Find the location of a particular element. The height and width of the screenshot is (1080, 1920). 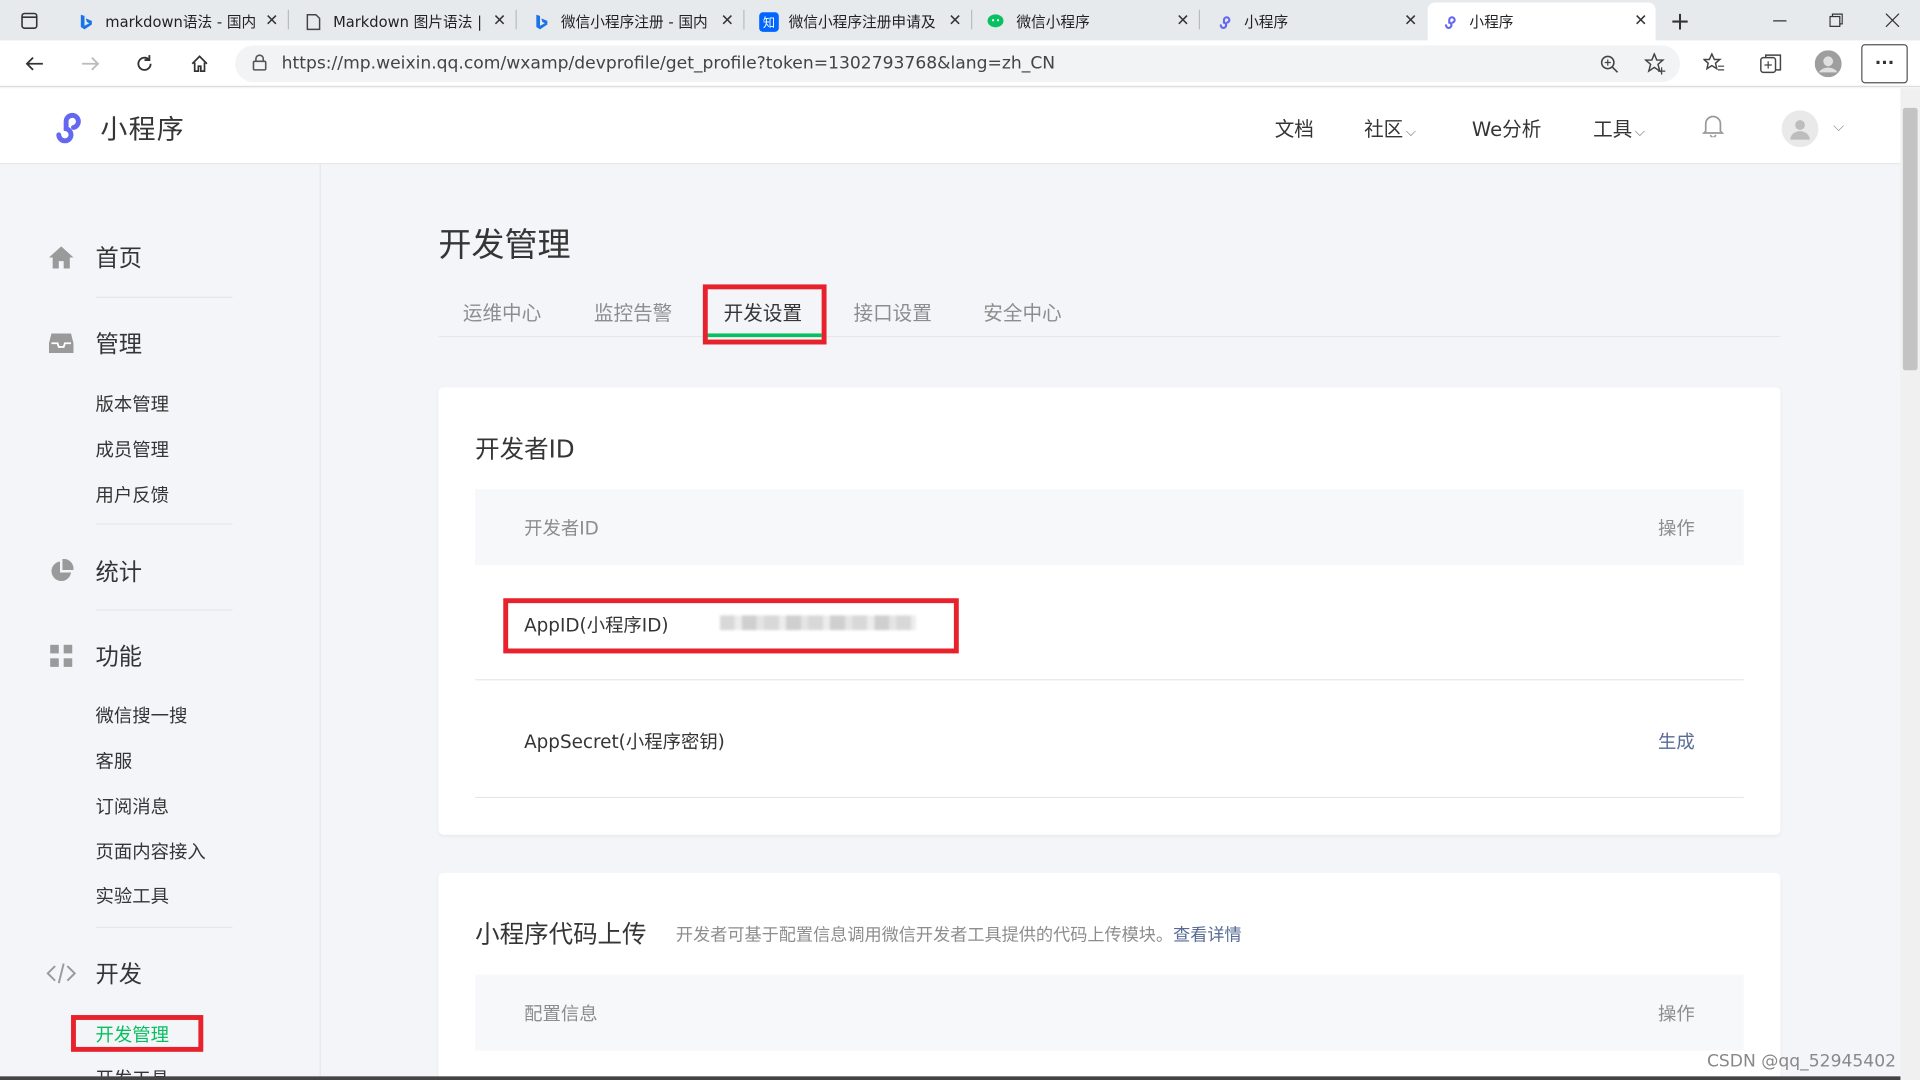

browser-tab: Markdown 图片语法 | ✕ is located at coordinates (402, 21).